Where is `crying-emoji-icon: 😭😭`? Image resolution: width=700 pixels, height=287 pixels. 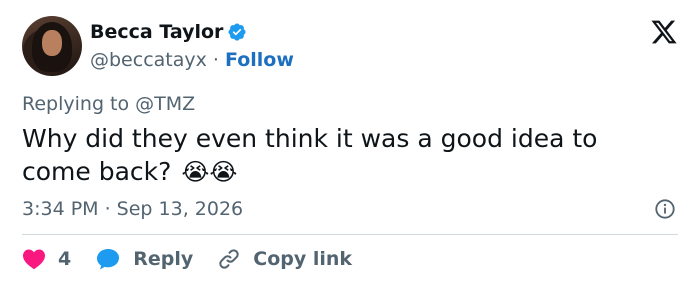
crying-emoji-icon: 😭😭 is located at coordinates (209, 172).